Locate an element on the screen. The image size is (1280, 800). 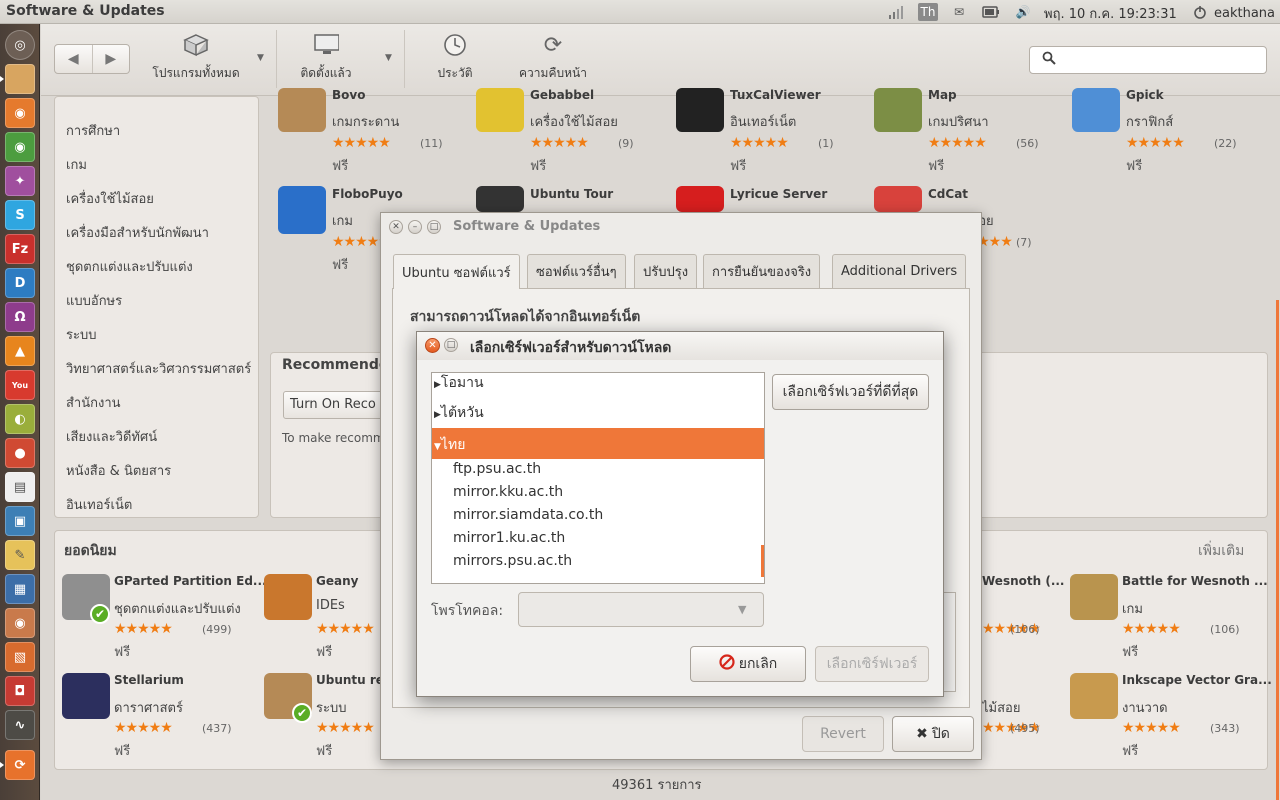
category-item: แบบอักษร is located at coordinates (94, 300).